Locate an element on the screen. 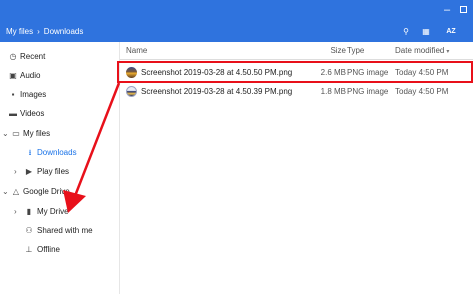  column-header-row: Name Size Type Date modified ▾ is located at coordinates (296, 51).